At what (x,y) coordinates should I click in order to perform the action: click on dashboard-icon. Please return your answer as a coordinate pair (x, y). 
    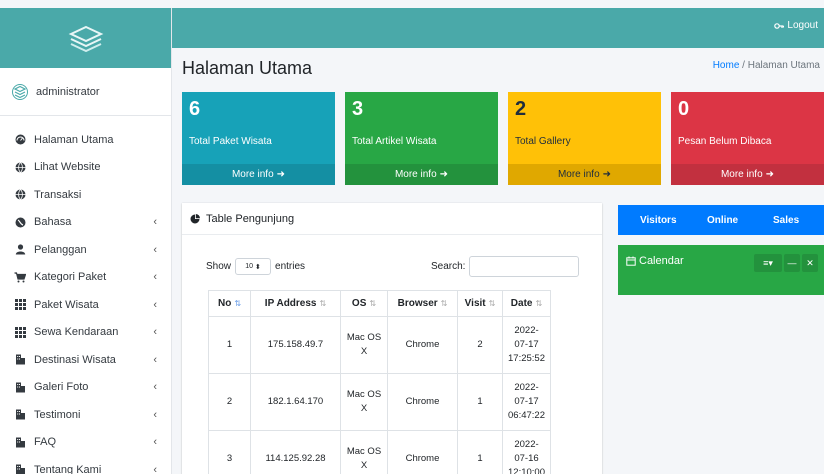
    Looking at the image, I should click on (20, 140).